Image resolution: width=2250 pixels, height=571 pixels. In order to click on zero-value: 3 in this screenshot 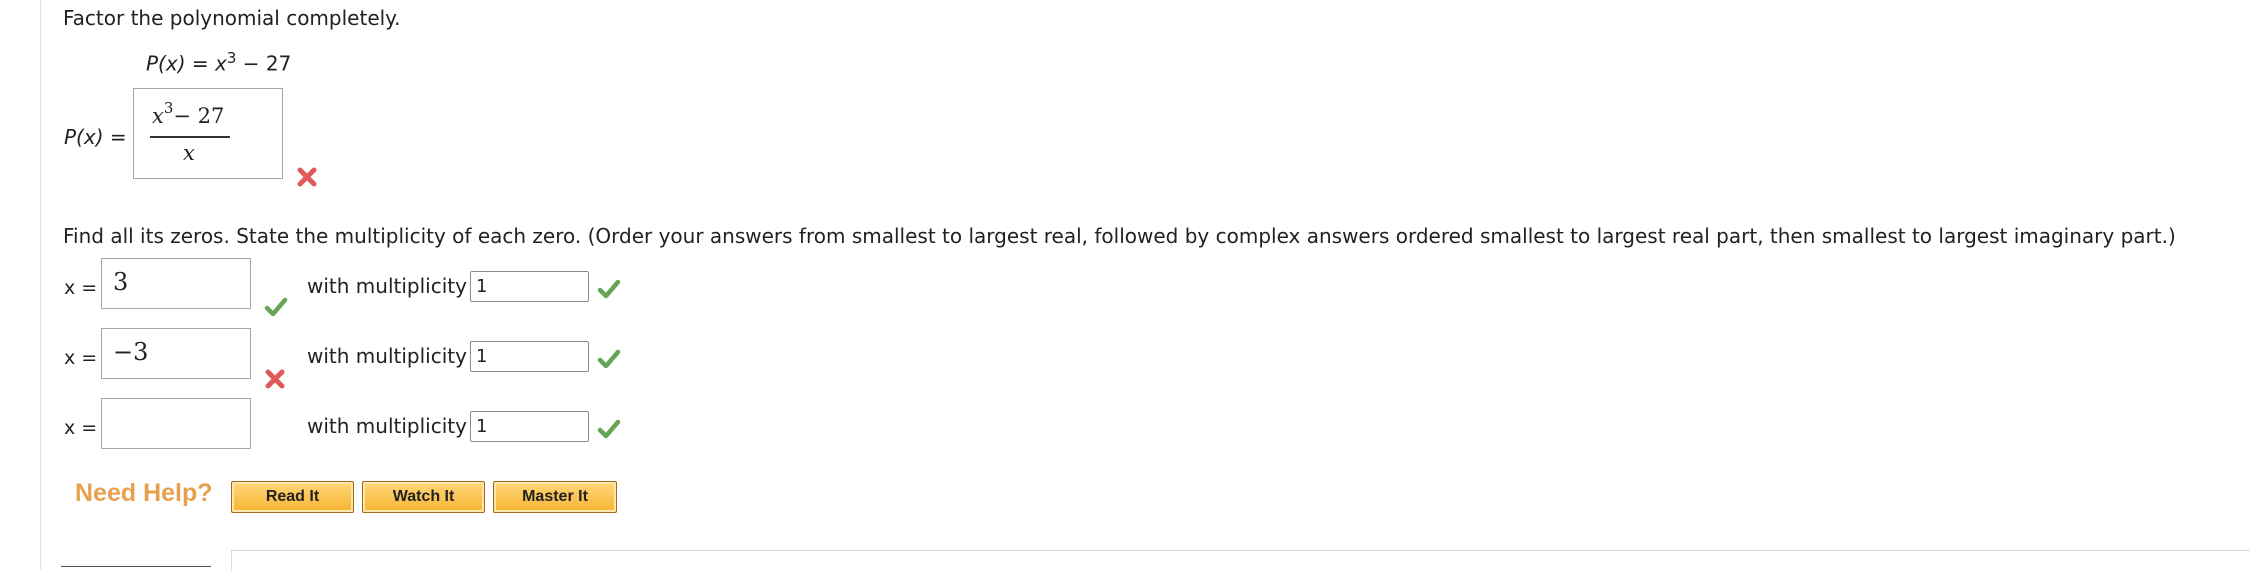, I will do `click(121, 282)`.